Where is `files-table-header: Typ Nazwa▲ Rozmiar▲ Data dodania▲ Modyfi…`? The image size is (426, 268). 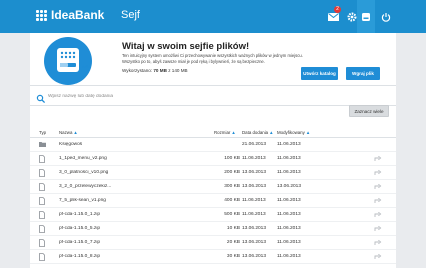 files-table-header: Typ Nazwa▲ Rozmiar▲ Data dodania▲ Modyfi… is located at coordinates (213, 132).